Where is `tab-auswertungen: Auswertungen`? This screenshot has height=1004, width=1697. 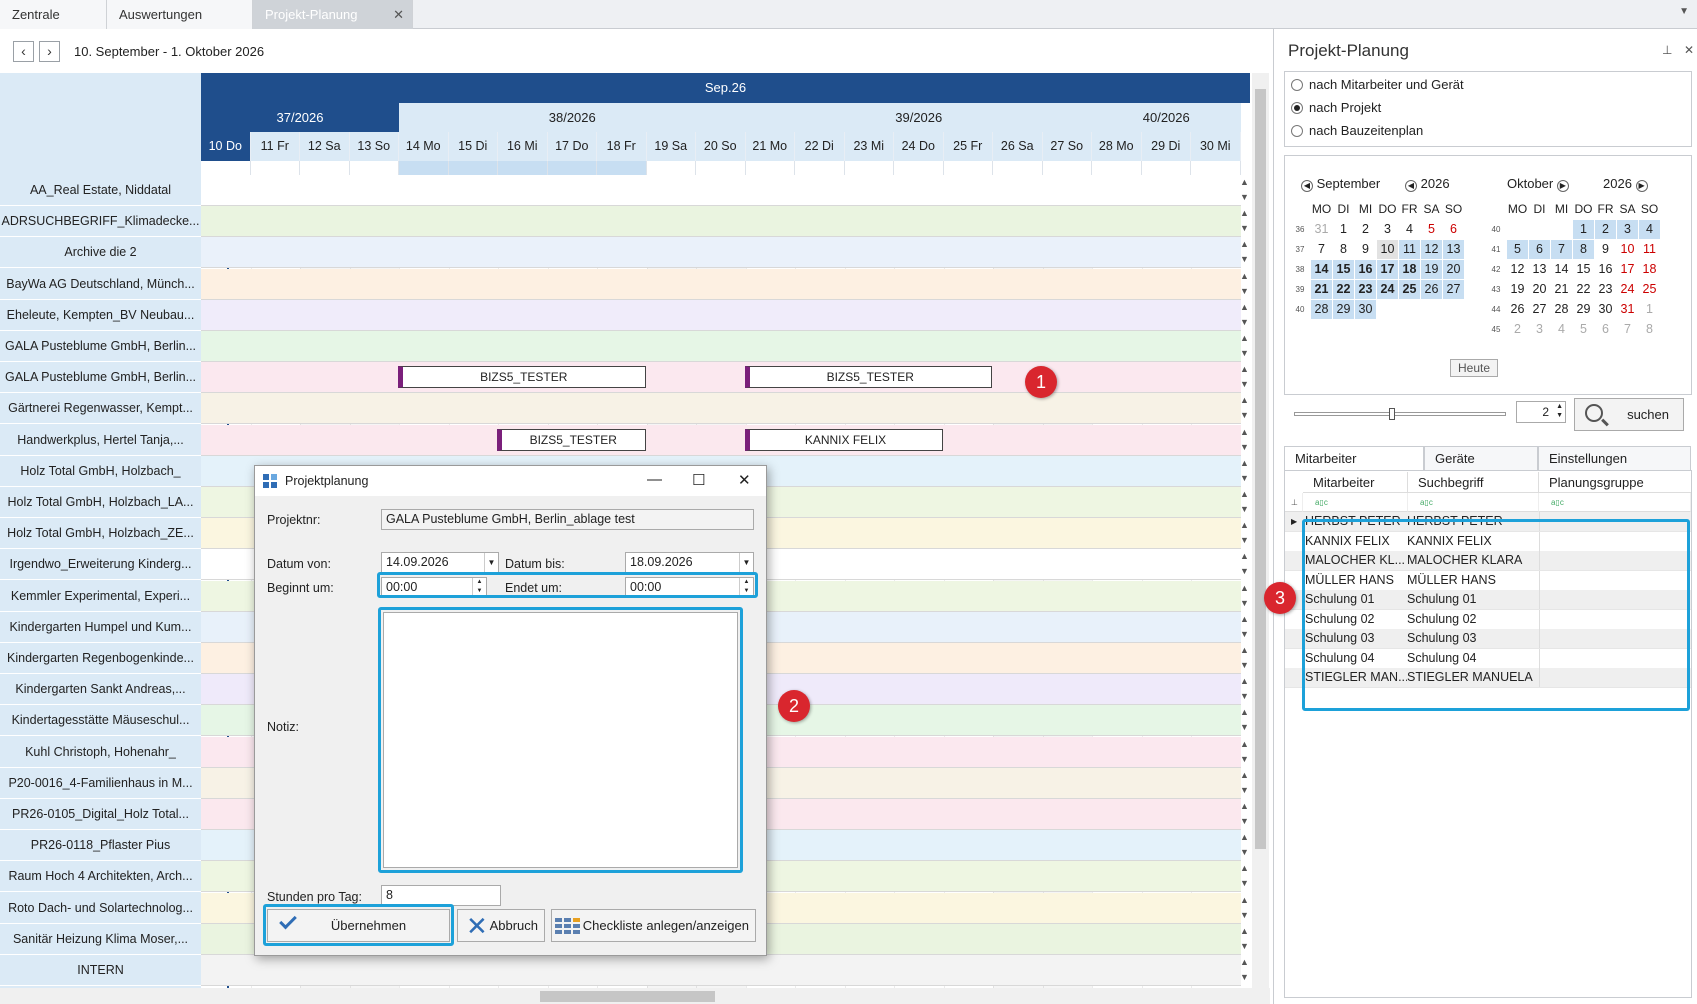 tab-auswertungen: Auswertungen is located at coordinates (180, 14).